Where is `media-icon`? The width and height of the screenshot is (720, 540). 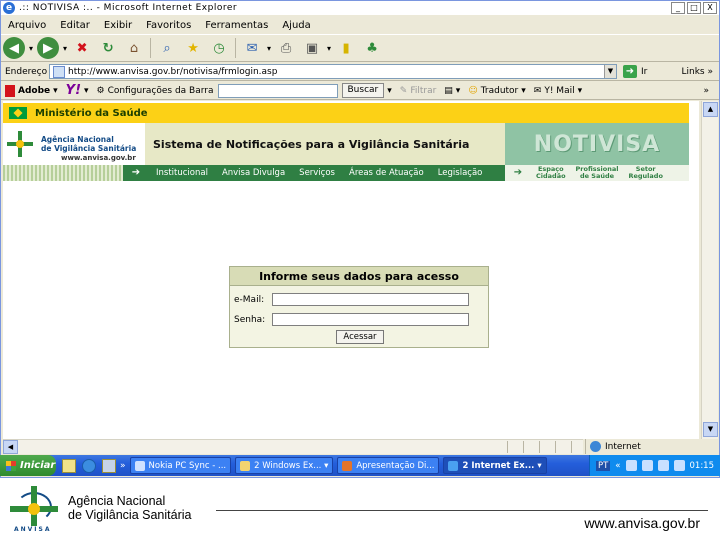 media-icon is located at coordinates (109, 465).